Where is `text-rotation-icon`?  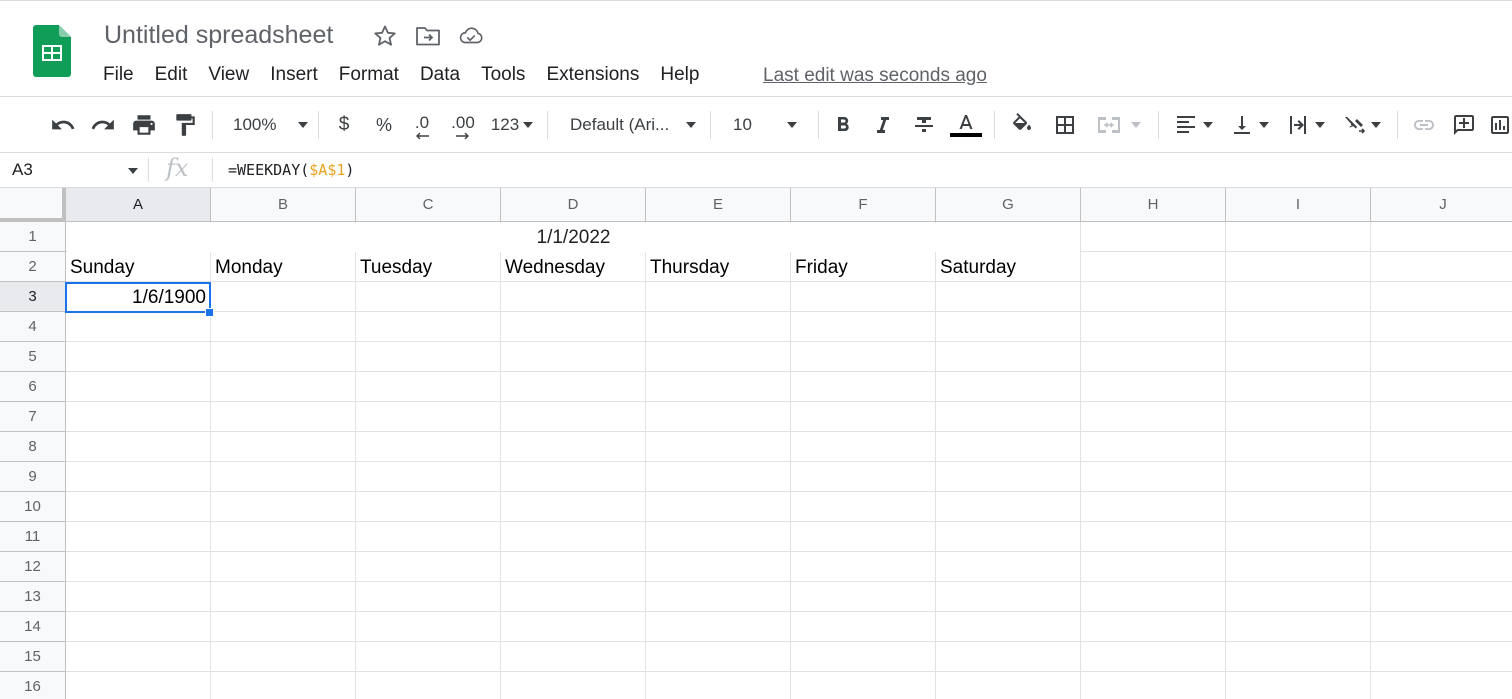
text-rotation-icon is located at coordinates (1361, 125).